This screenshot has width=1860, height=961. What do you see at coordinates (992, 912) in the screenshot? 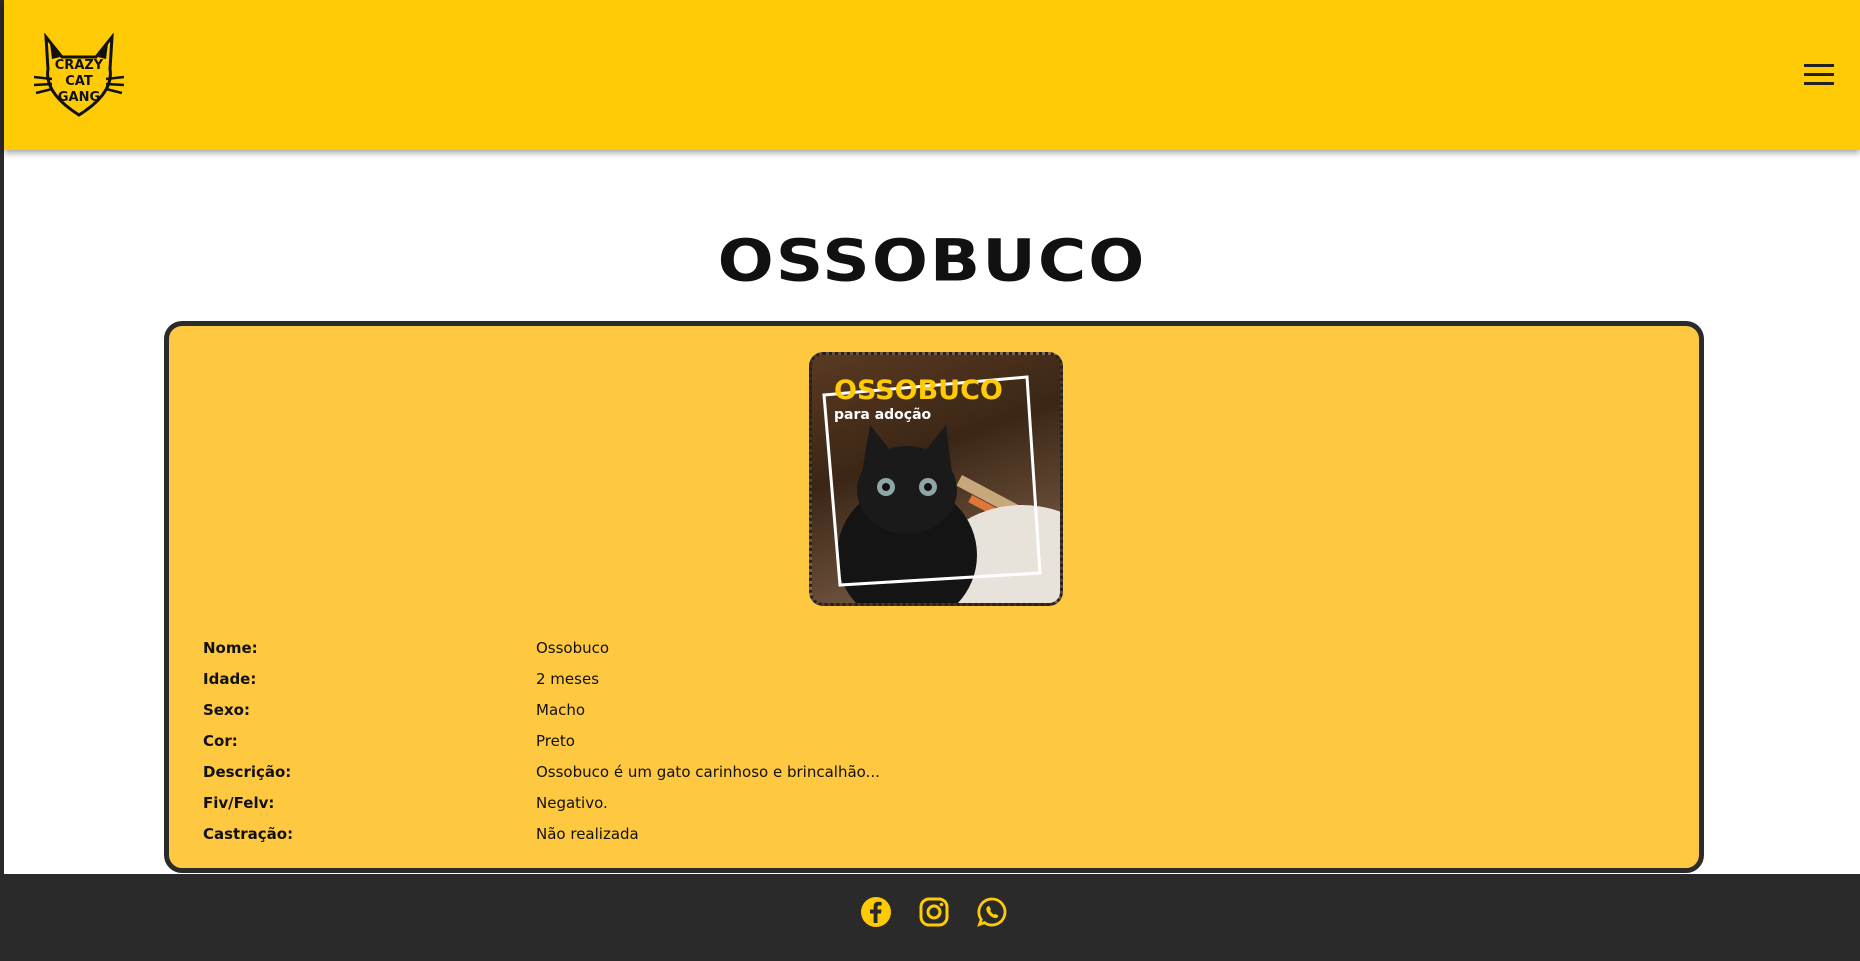
I see `whatsapp-icon` at bounding box center [992, 912].